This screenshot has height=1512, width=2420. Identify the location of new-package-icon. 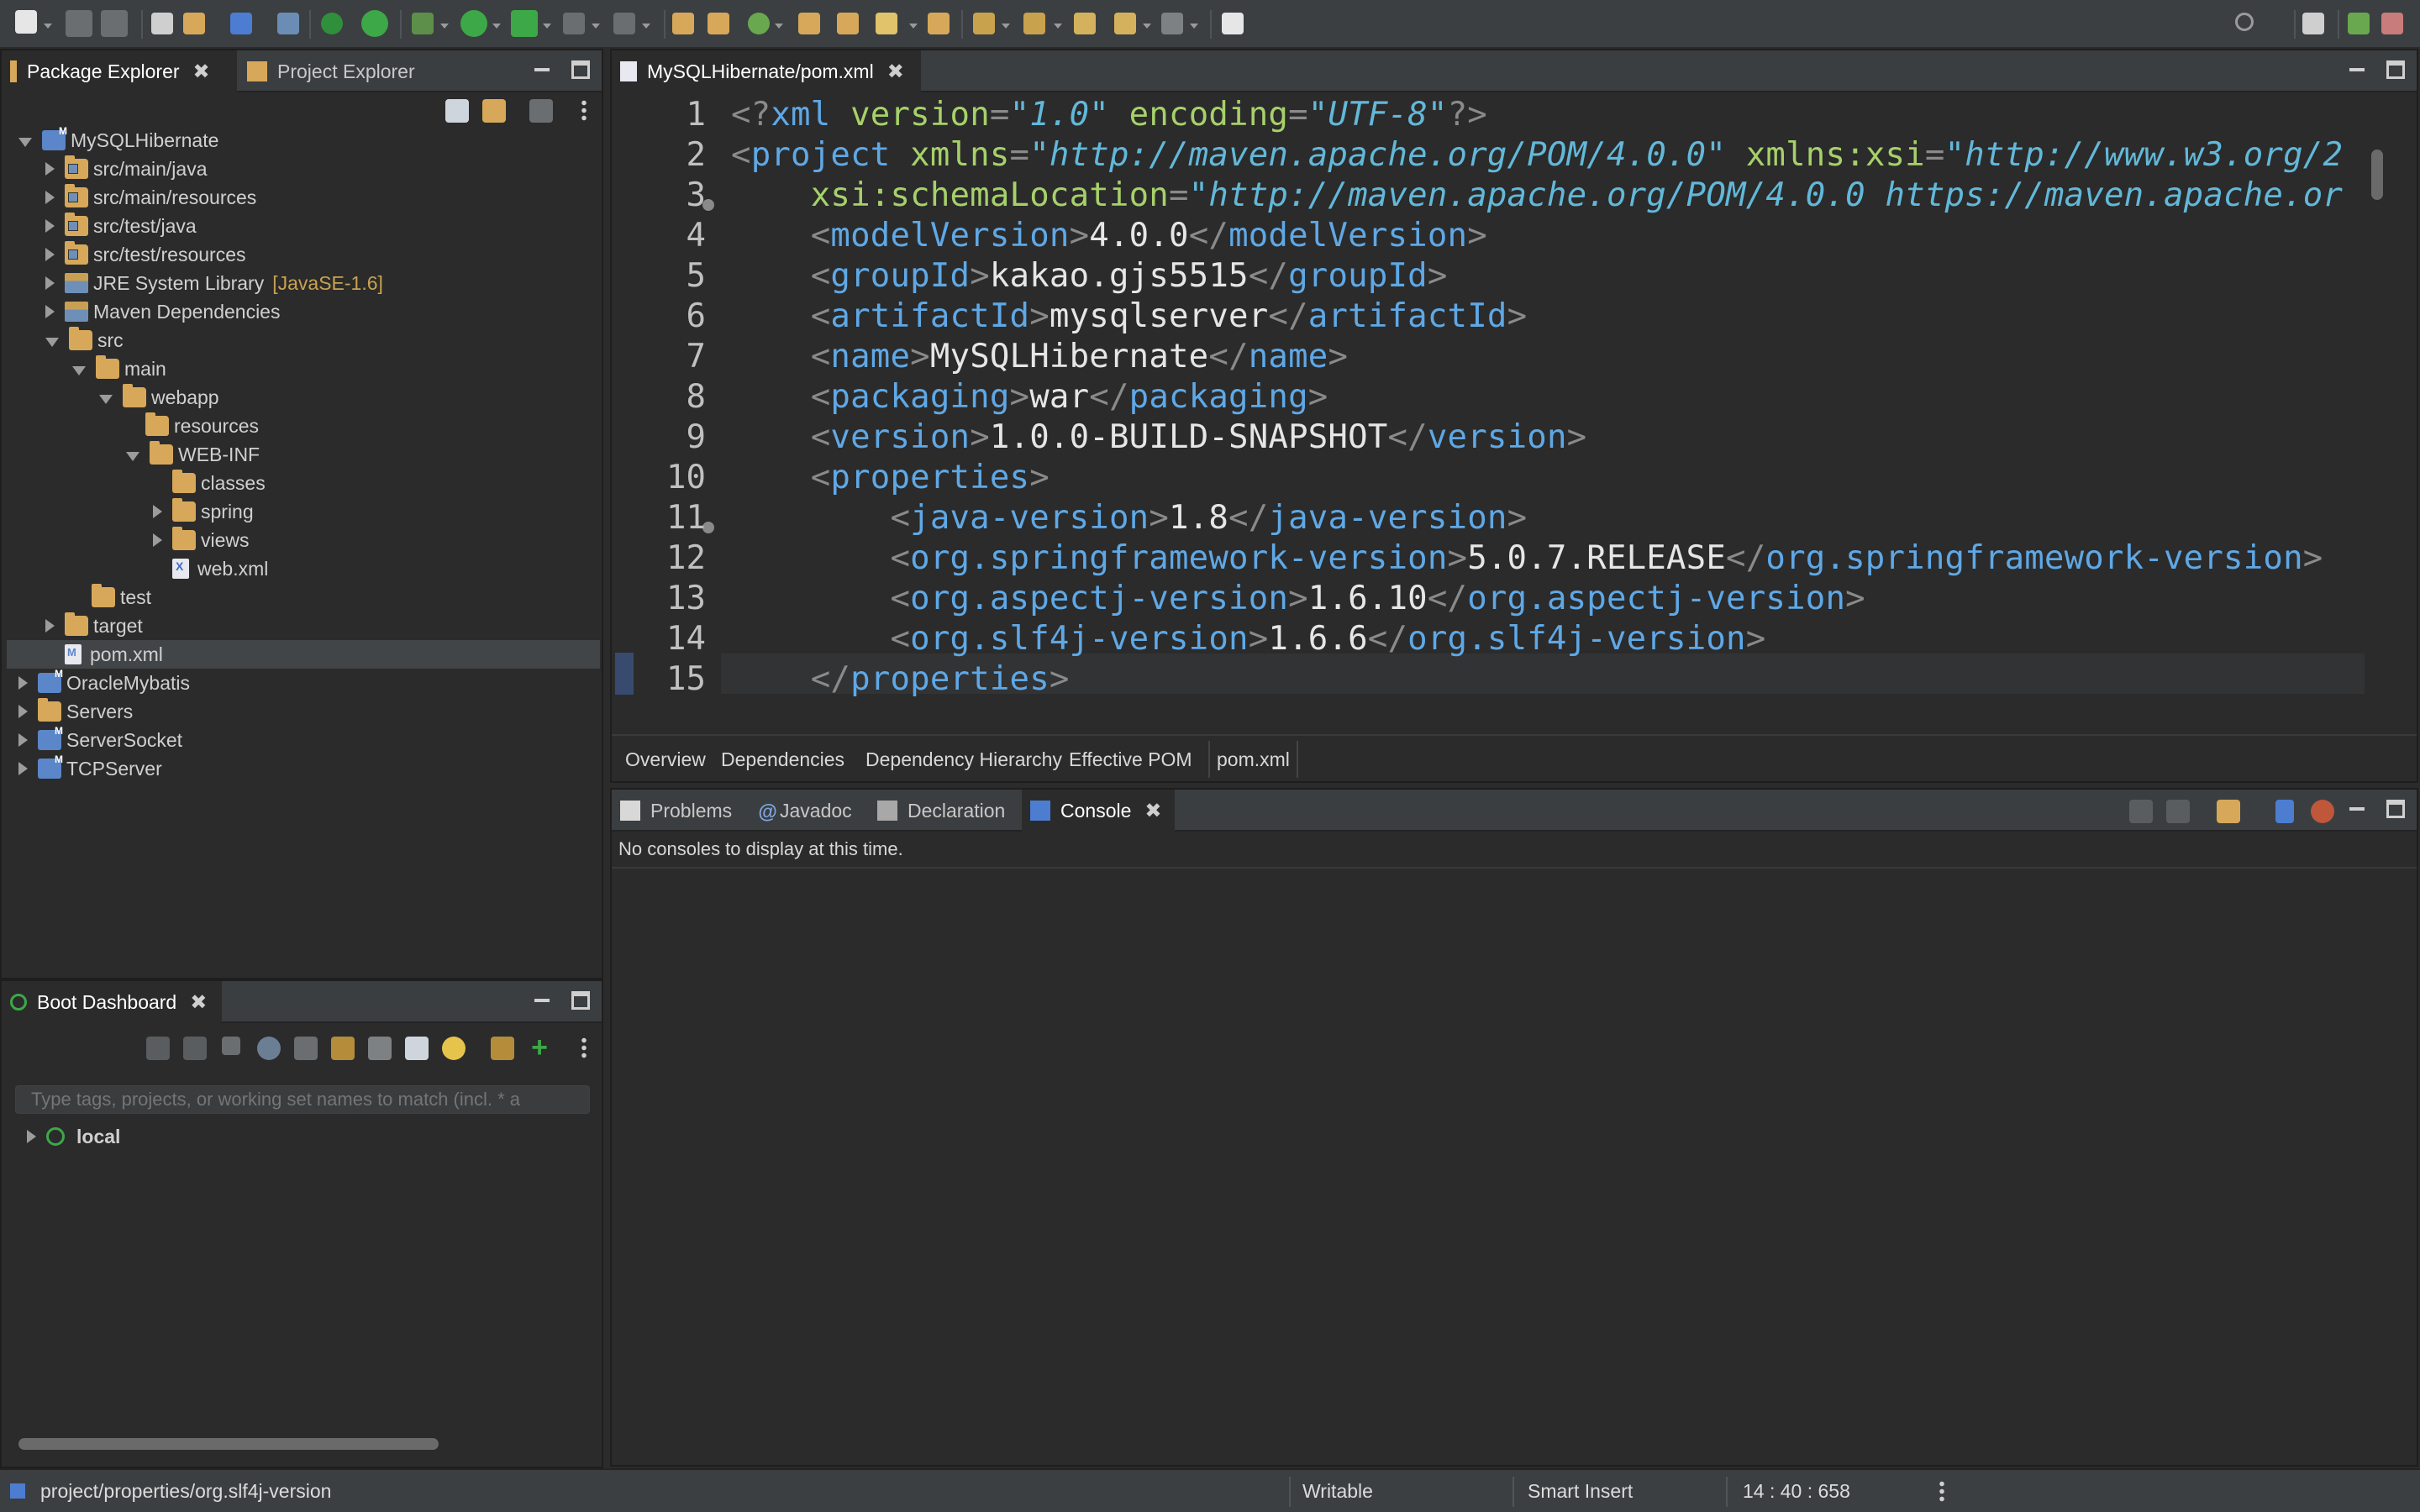
(719, 23).